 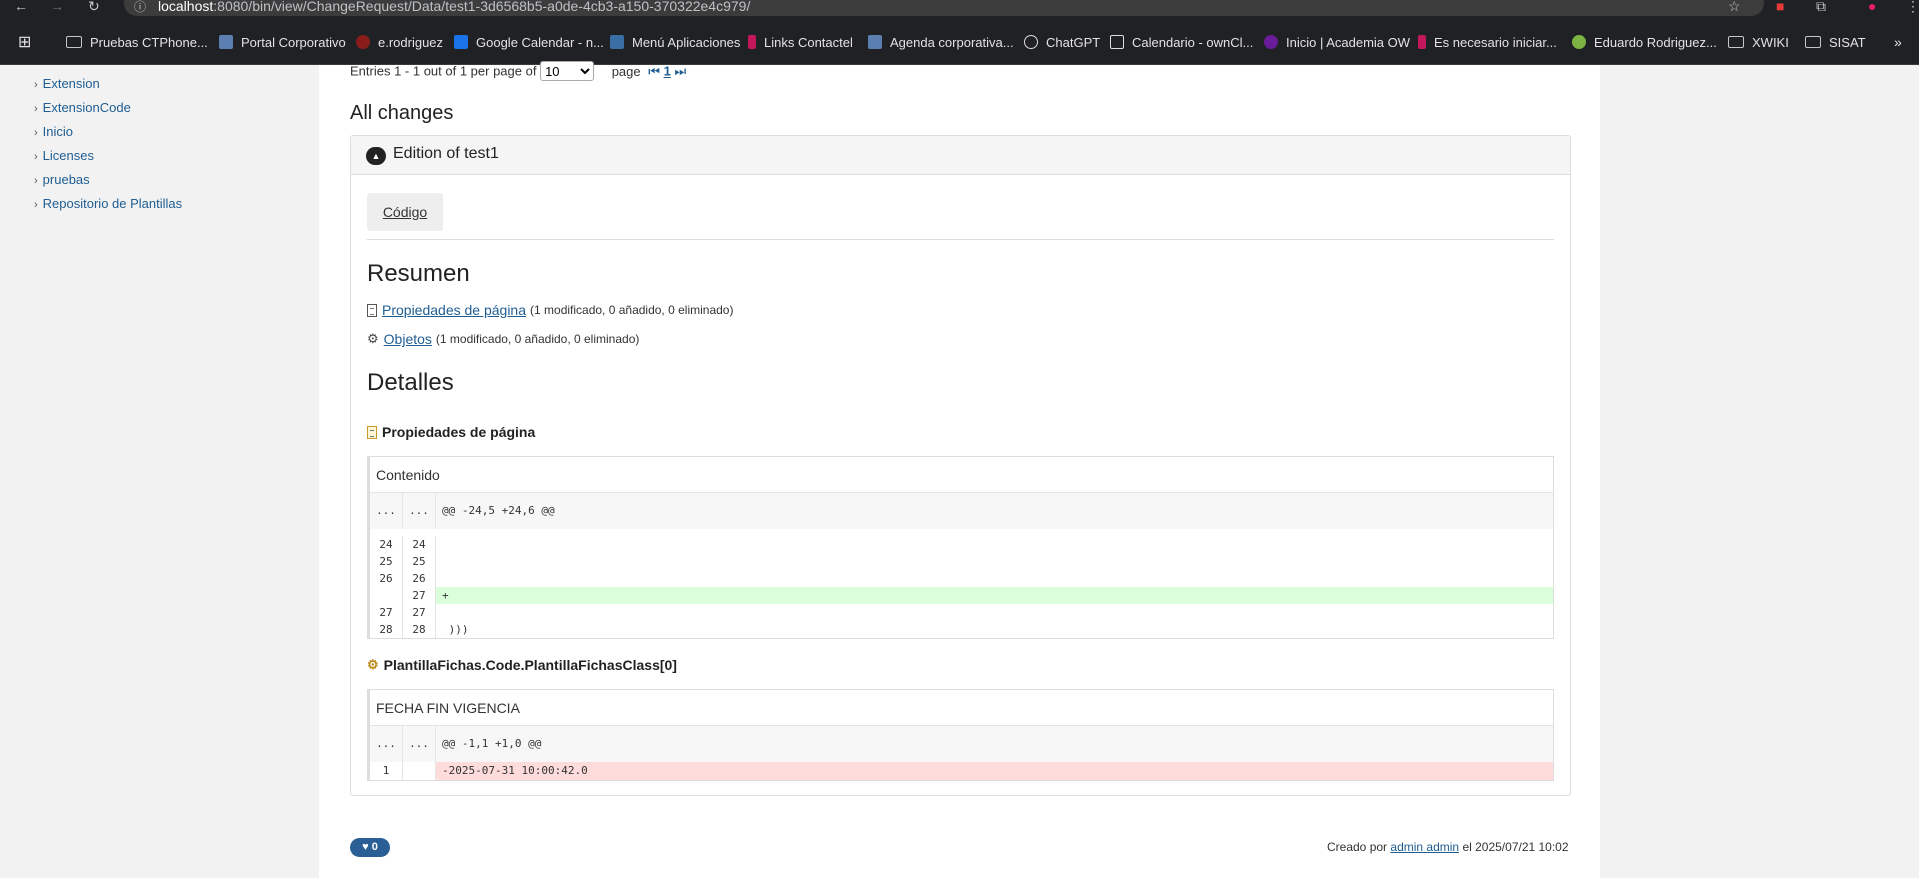 What do you see at coordinates (1073, 42) in the screenshot?
I see `bookmark-label: ChatGPT` at bounding box center [1073, 42].